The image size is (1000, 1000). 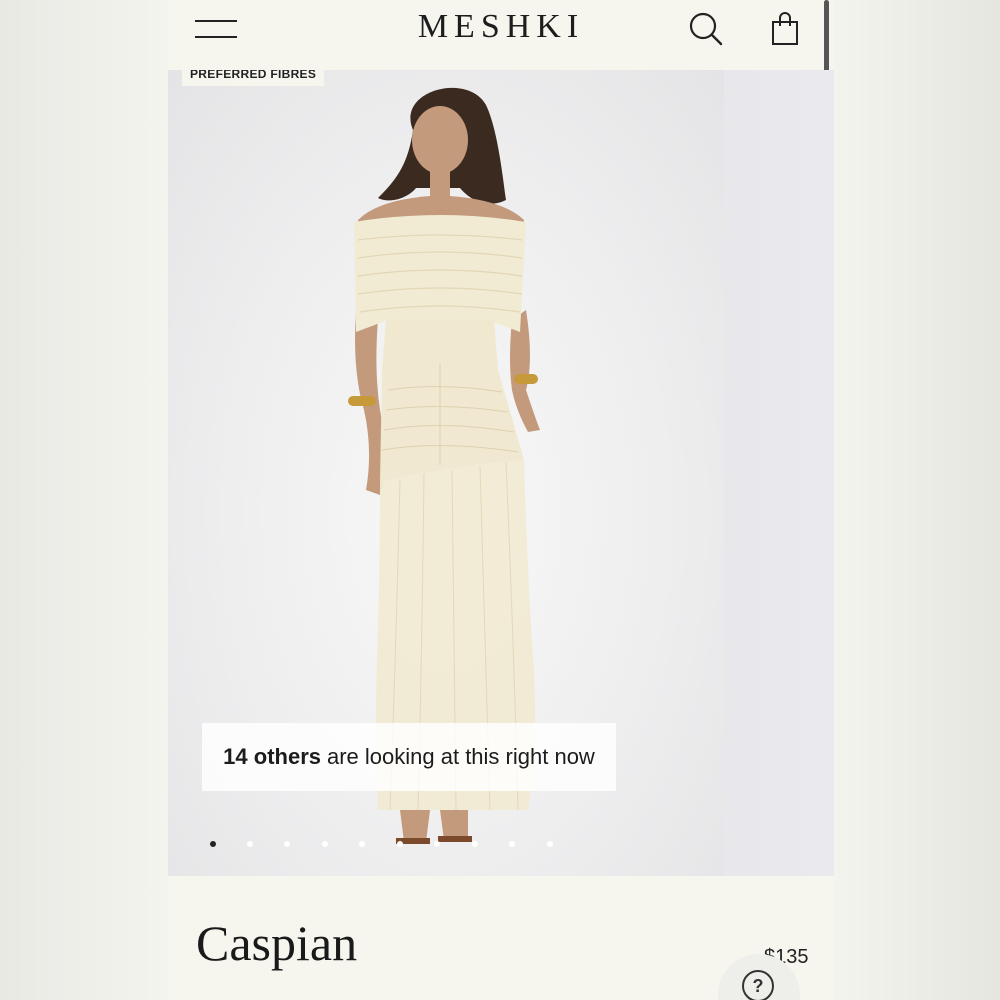 I want to click on search-icon, so click(x=706, y=29).